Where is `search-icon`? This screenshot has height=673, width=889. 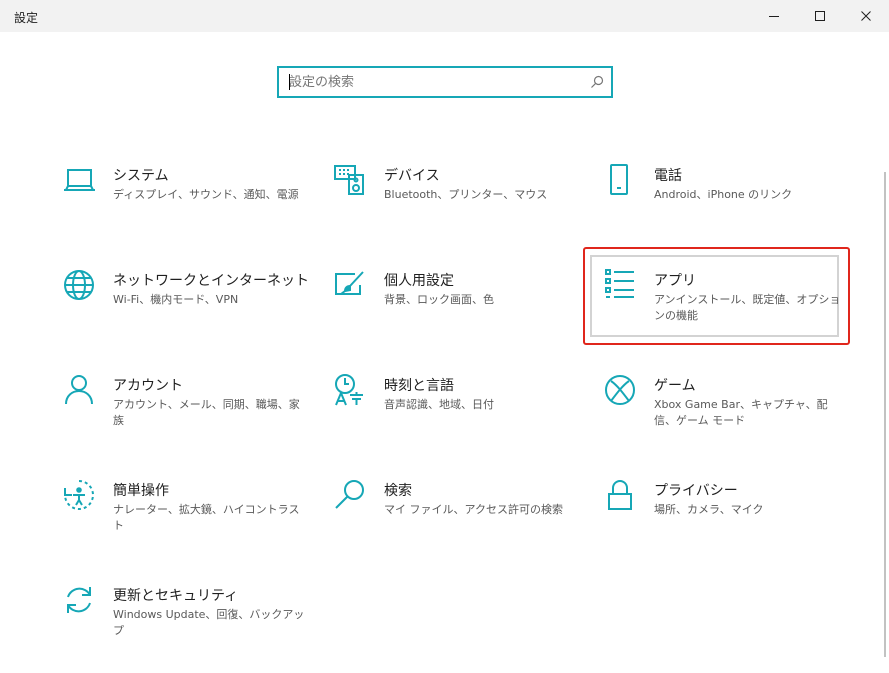
search-icon is located at coordinates (597, 83).